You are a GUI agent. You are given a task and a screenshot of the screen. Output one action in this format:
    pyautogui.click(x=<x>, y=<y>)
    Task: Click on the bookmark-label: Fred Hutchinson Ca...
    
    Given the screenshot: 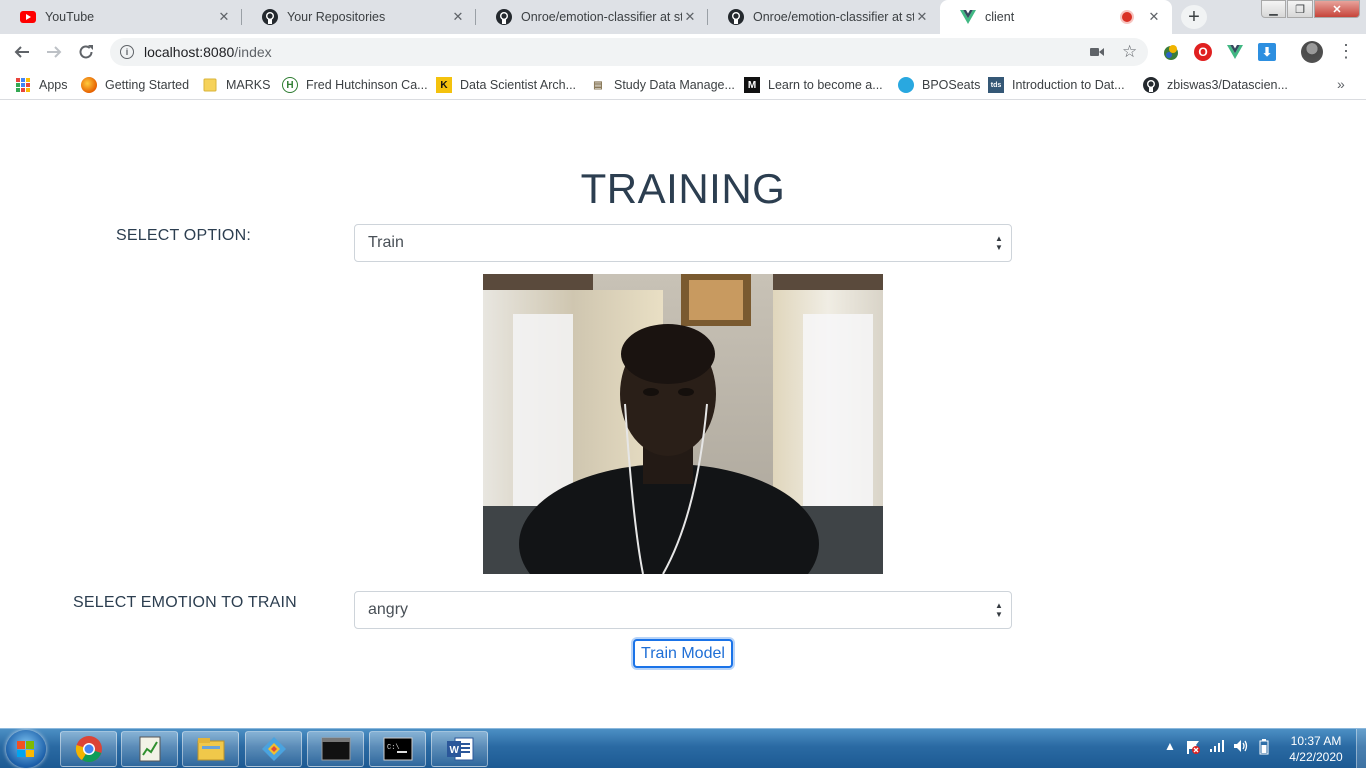 What is the action you would take?
    pyautogui.click(x=367, y=85)
    